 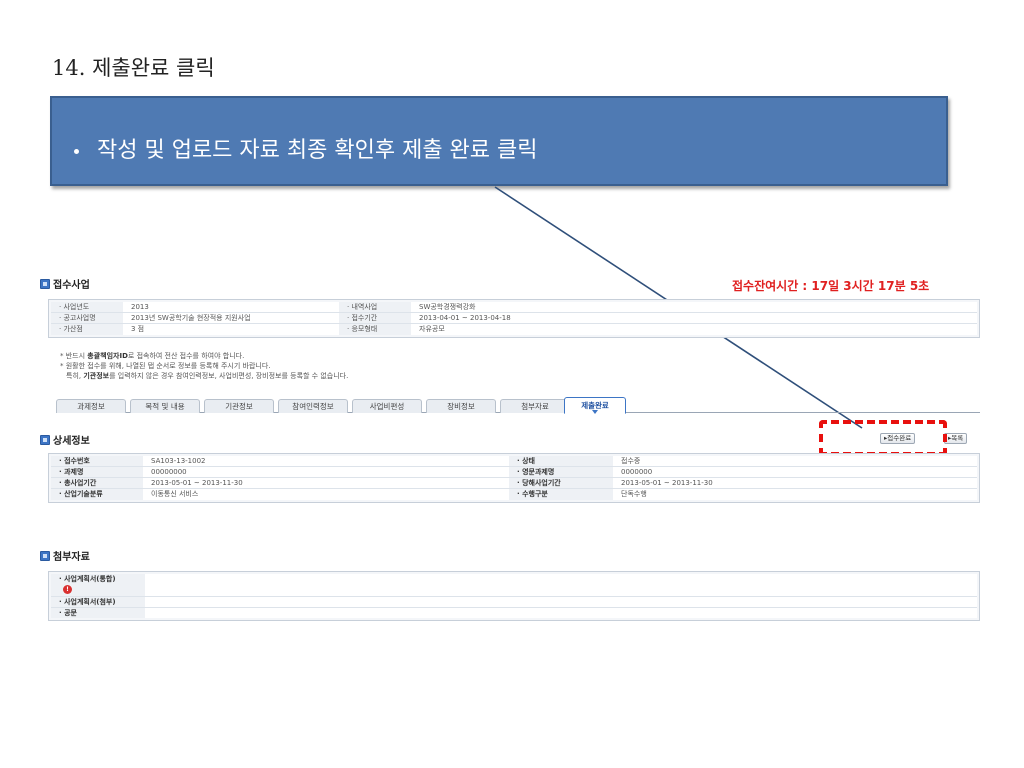 What do you see at coordinates (317, 150) in the screenshot?
I see `callout-message: 작성 및 업로드 자료 최종 확인후 제출 완료 클릭` at bounding box center [317, 150].